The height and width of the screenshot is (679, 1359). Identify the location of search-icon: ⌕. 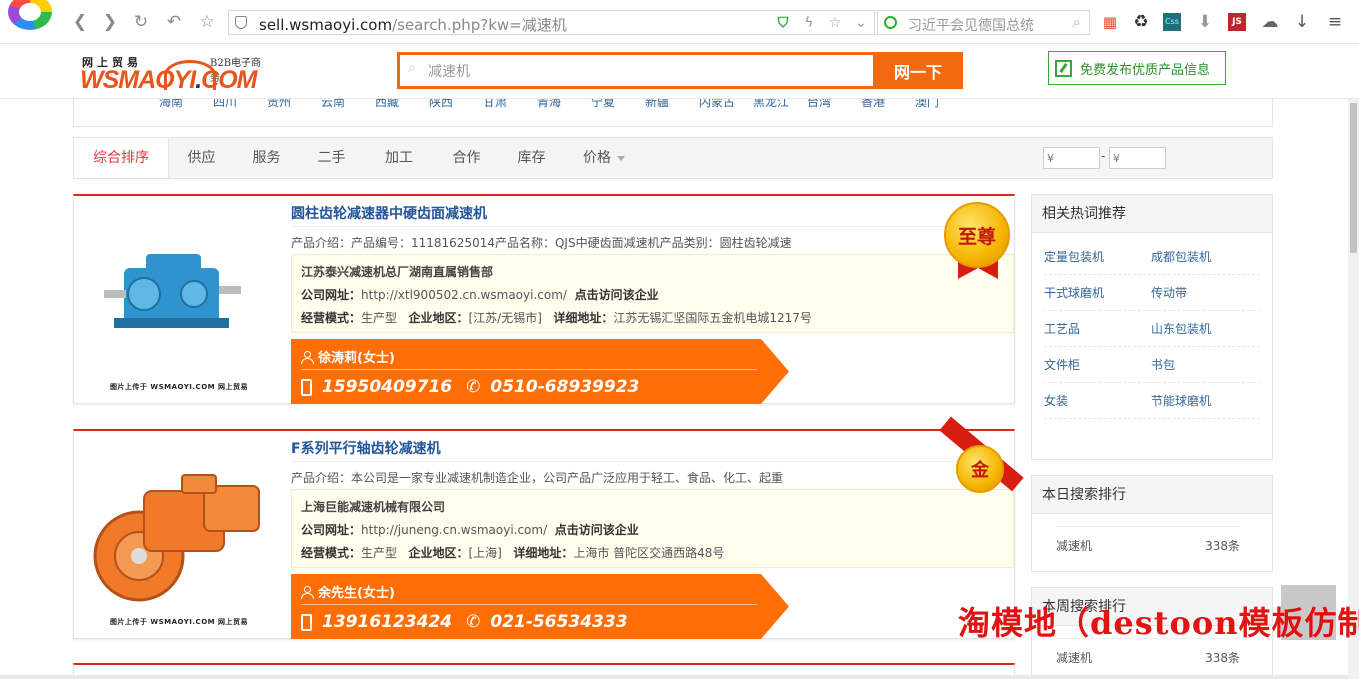
(1077, 22).